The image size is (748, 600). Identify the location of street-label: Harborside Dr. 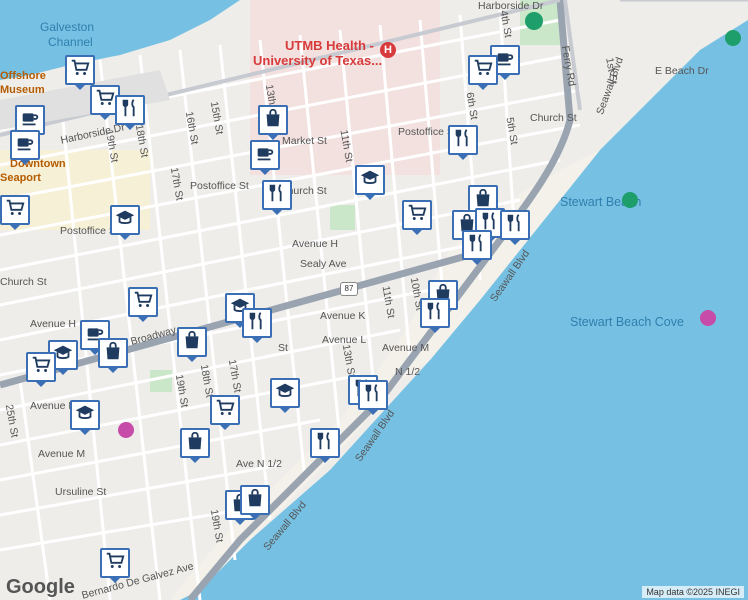
(511, 6).